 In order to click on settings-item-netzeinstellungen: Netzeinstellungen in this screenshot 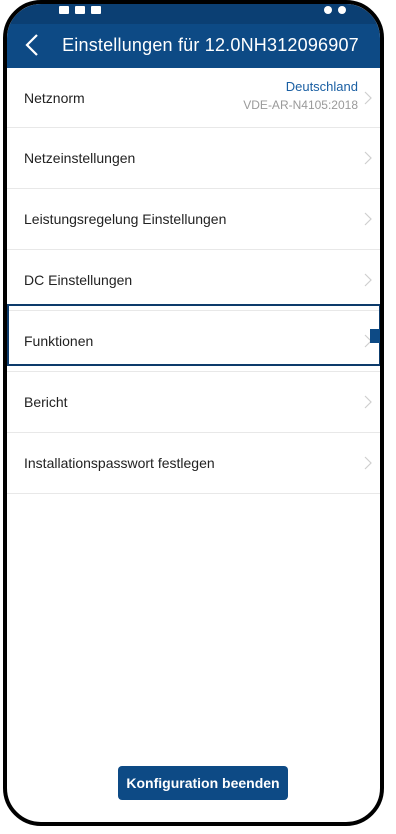, I will do `click(193, 158)`.